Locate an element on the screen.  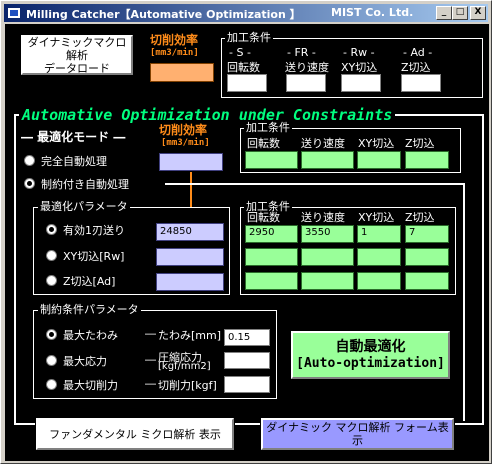
top-rpm-label: 回転数 is located at coordinates (243, 67).